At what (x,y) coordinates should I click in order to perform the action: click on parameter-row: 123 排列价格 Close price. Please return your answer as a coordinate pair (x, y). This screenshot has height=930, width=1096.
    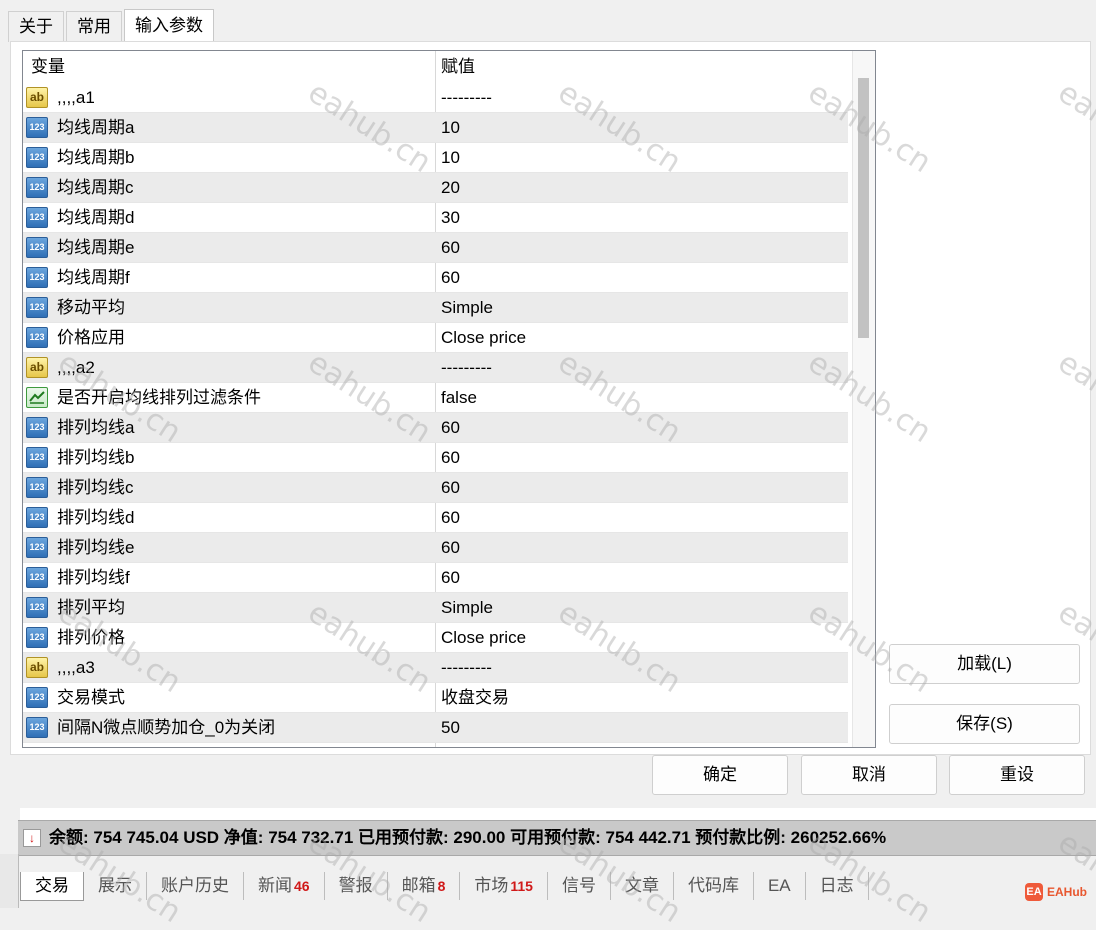
    Looking at the image, I should click on (435, 638).